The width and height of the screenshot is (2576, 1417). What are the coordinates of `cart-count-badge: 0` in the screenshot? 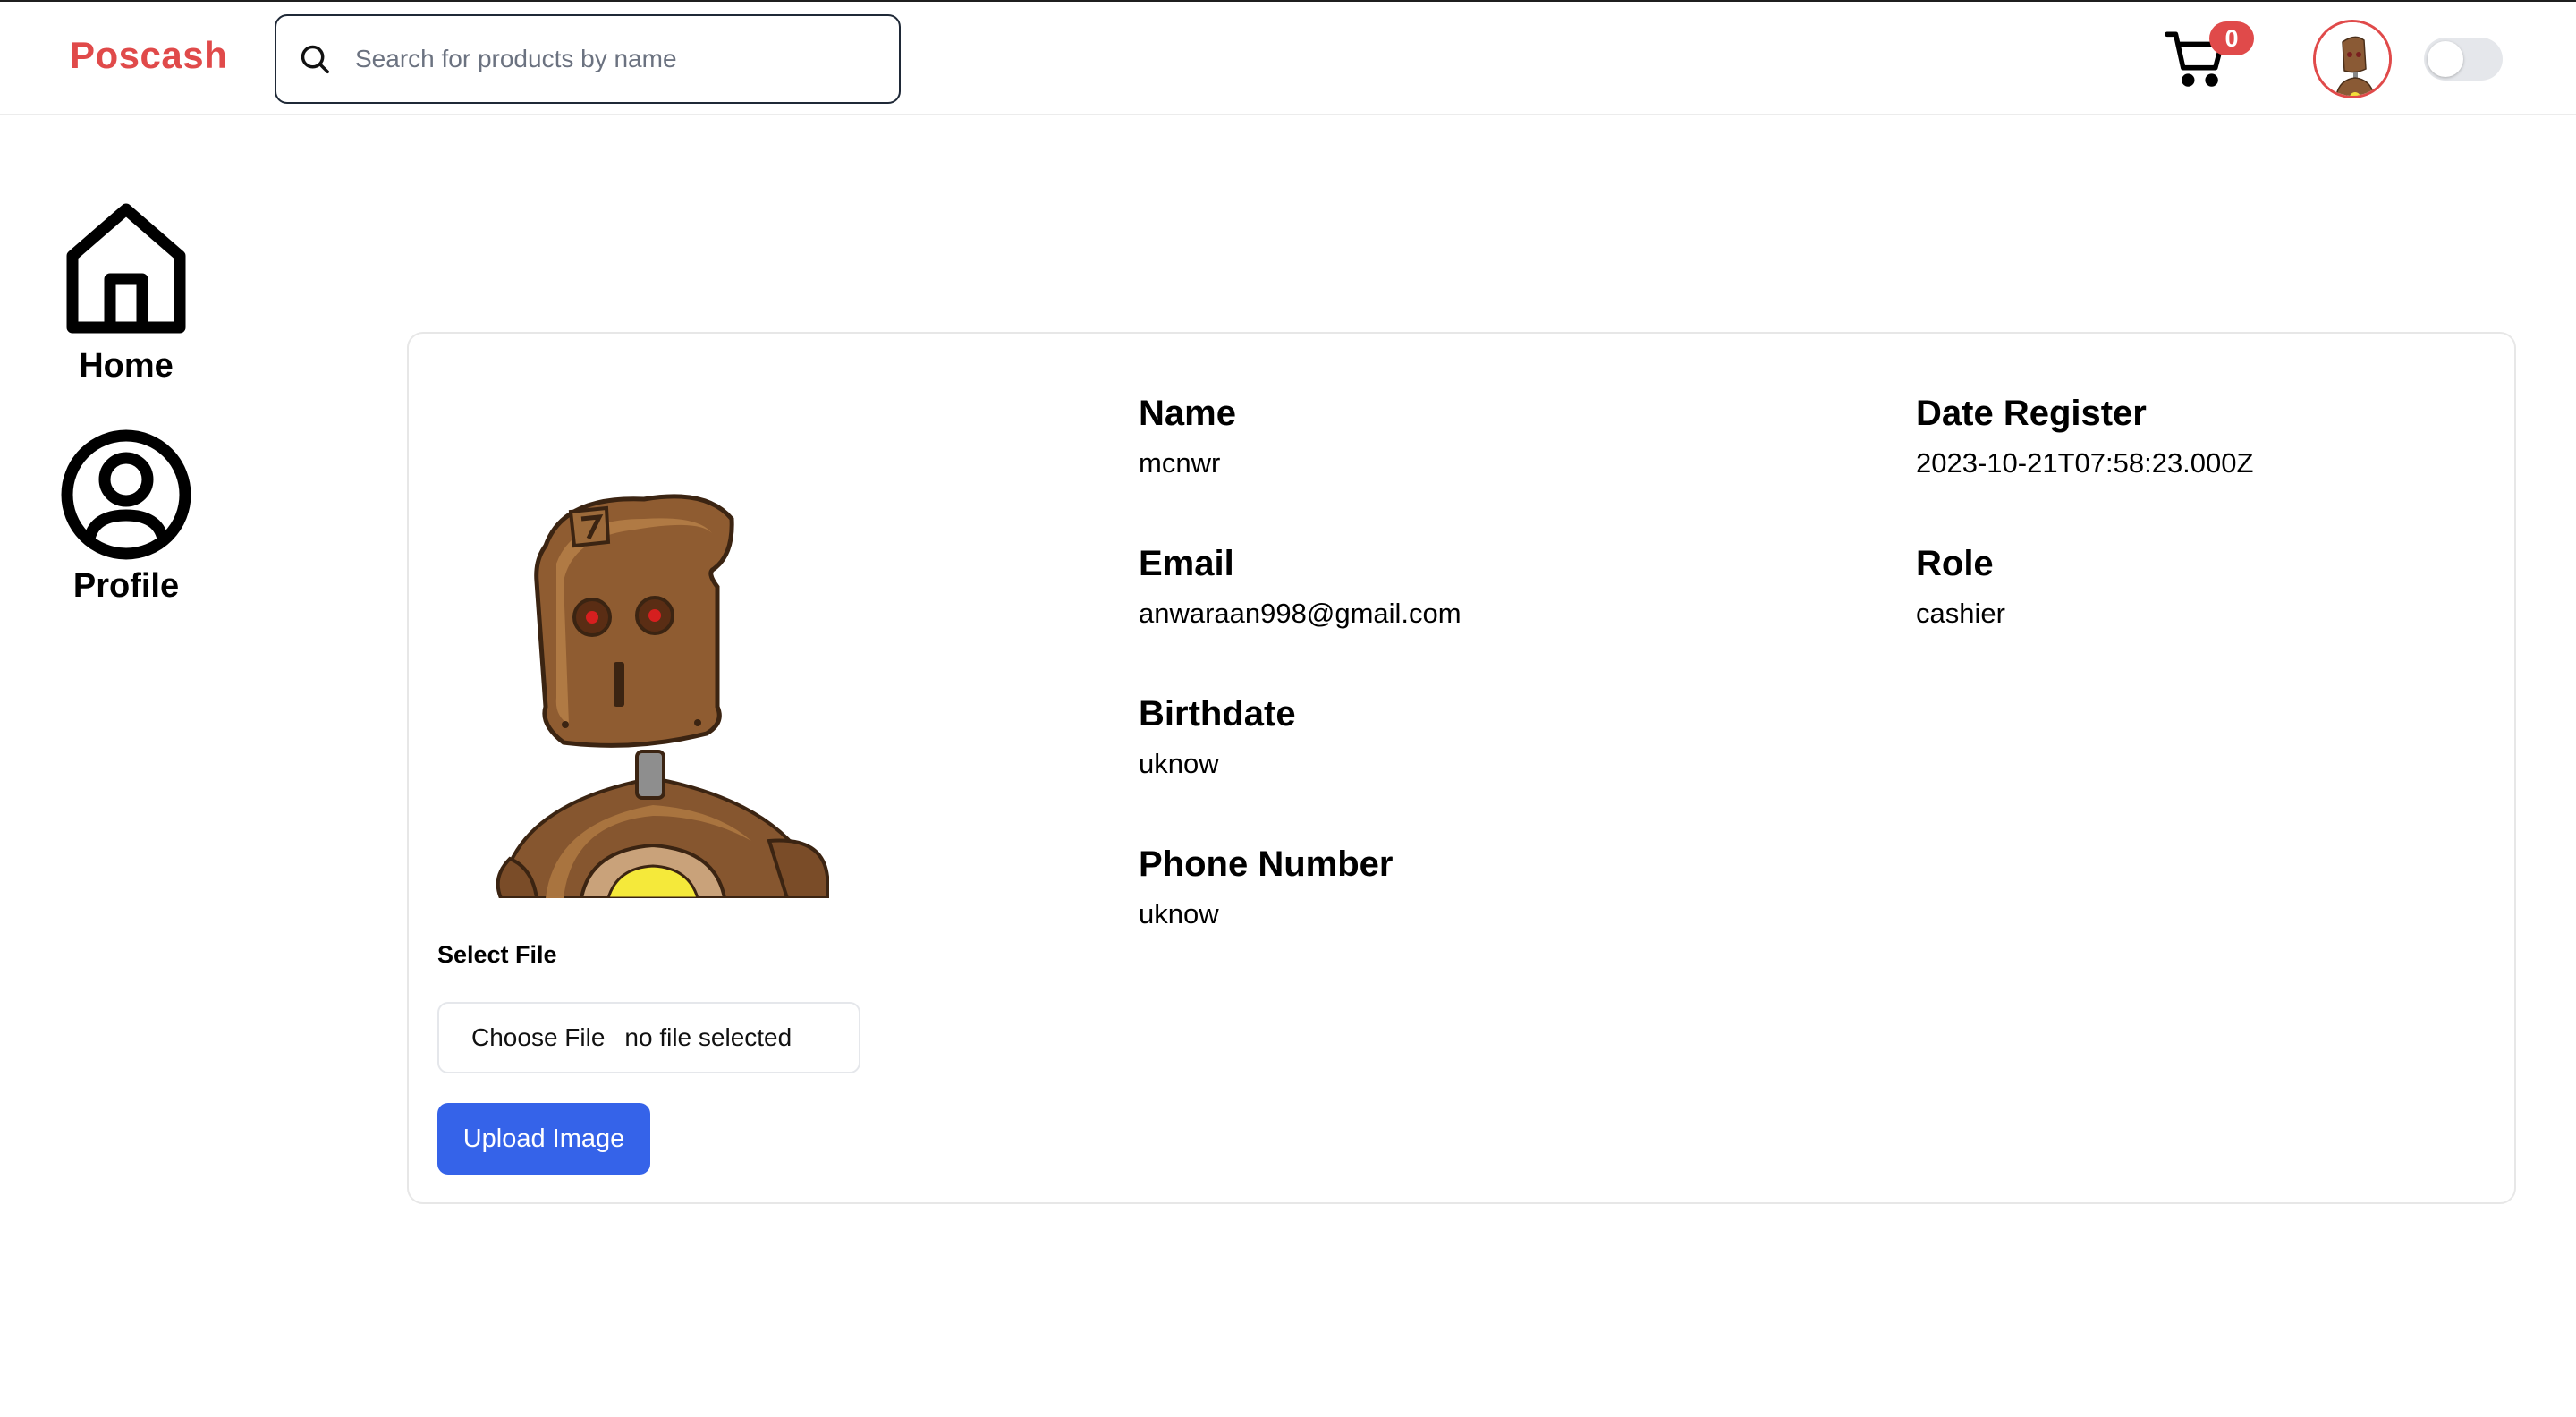 It's located at (2231, 38).